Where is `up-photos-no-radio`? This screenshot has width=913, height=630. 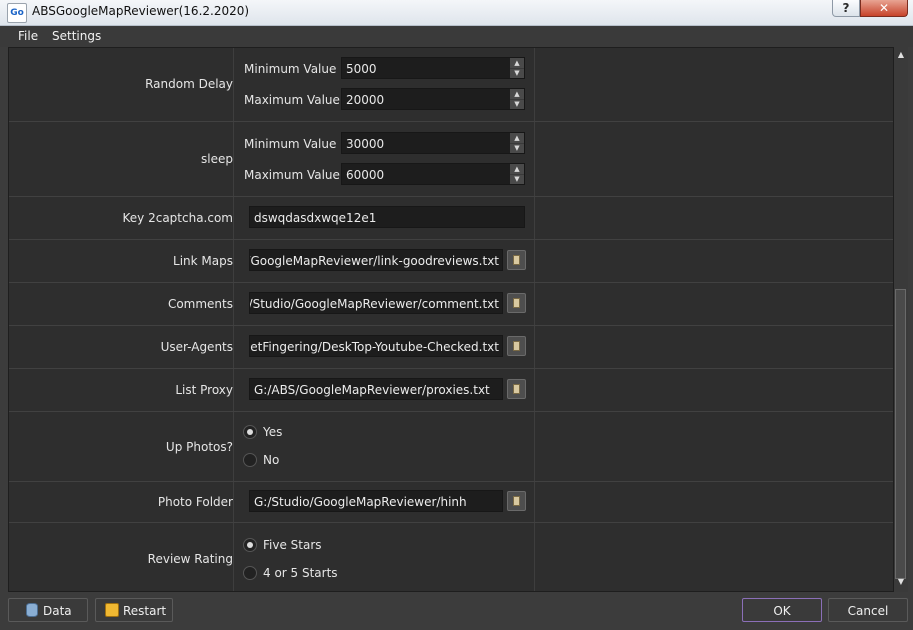
up-photos-no-radio is located at coordinates (250, 460).